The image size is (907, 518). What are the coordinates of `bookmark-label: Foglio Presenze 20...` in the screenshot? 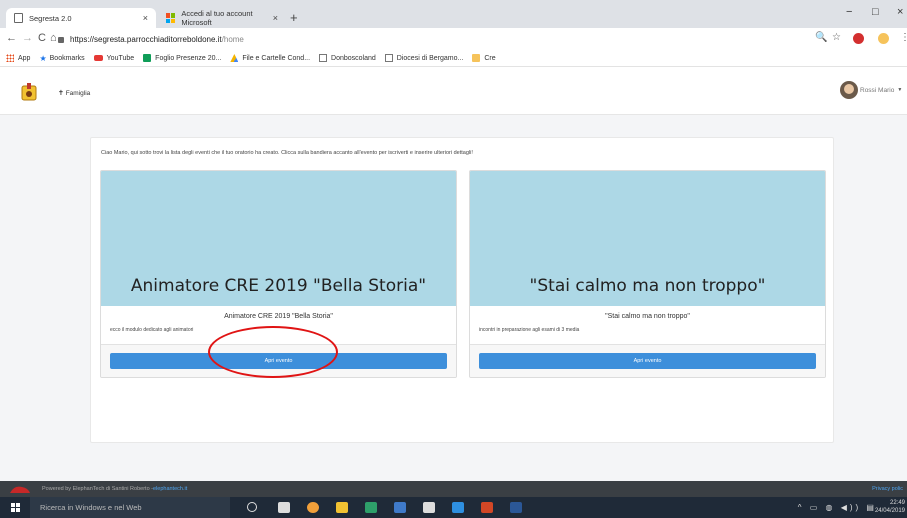 It's located at (188, 58).